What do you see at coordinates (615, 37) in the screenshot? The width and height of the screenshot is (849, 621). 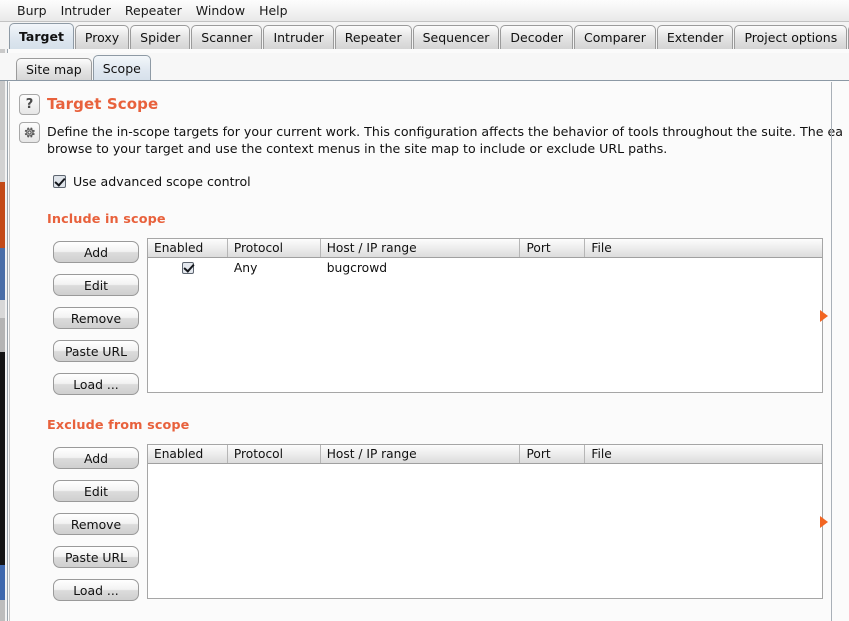 I see `tab-comparer: Comparer` at bounding box center [615, 37].